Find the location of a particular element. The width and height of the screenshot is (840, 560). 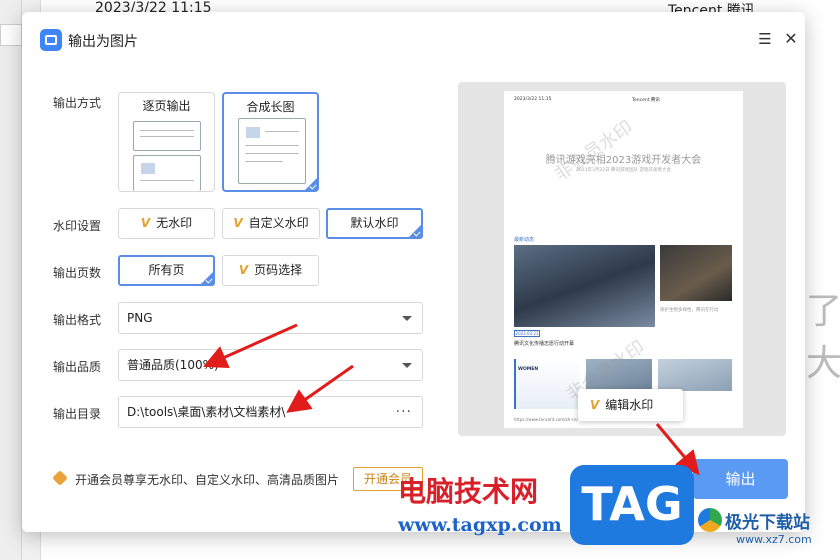

site-name: 电脑技术网 is located at coordinates (468, 491).